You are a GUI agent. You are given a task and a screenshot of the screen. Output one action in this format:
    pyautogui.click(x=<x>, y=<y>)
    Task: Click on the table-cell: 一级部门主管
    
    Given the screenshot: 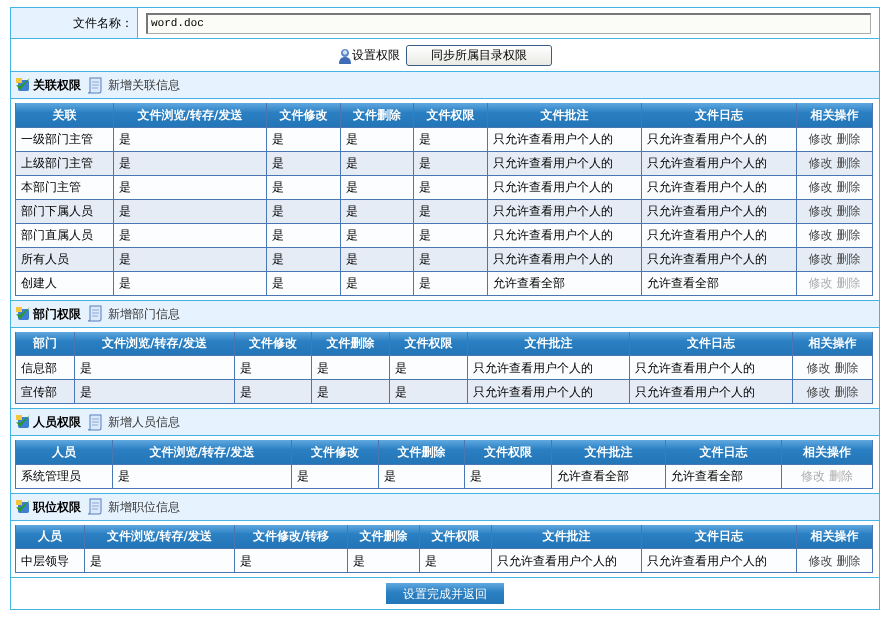 What is the action you would take?
    pyautogui.click(x=65, y=139)
    